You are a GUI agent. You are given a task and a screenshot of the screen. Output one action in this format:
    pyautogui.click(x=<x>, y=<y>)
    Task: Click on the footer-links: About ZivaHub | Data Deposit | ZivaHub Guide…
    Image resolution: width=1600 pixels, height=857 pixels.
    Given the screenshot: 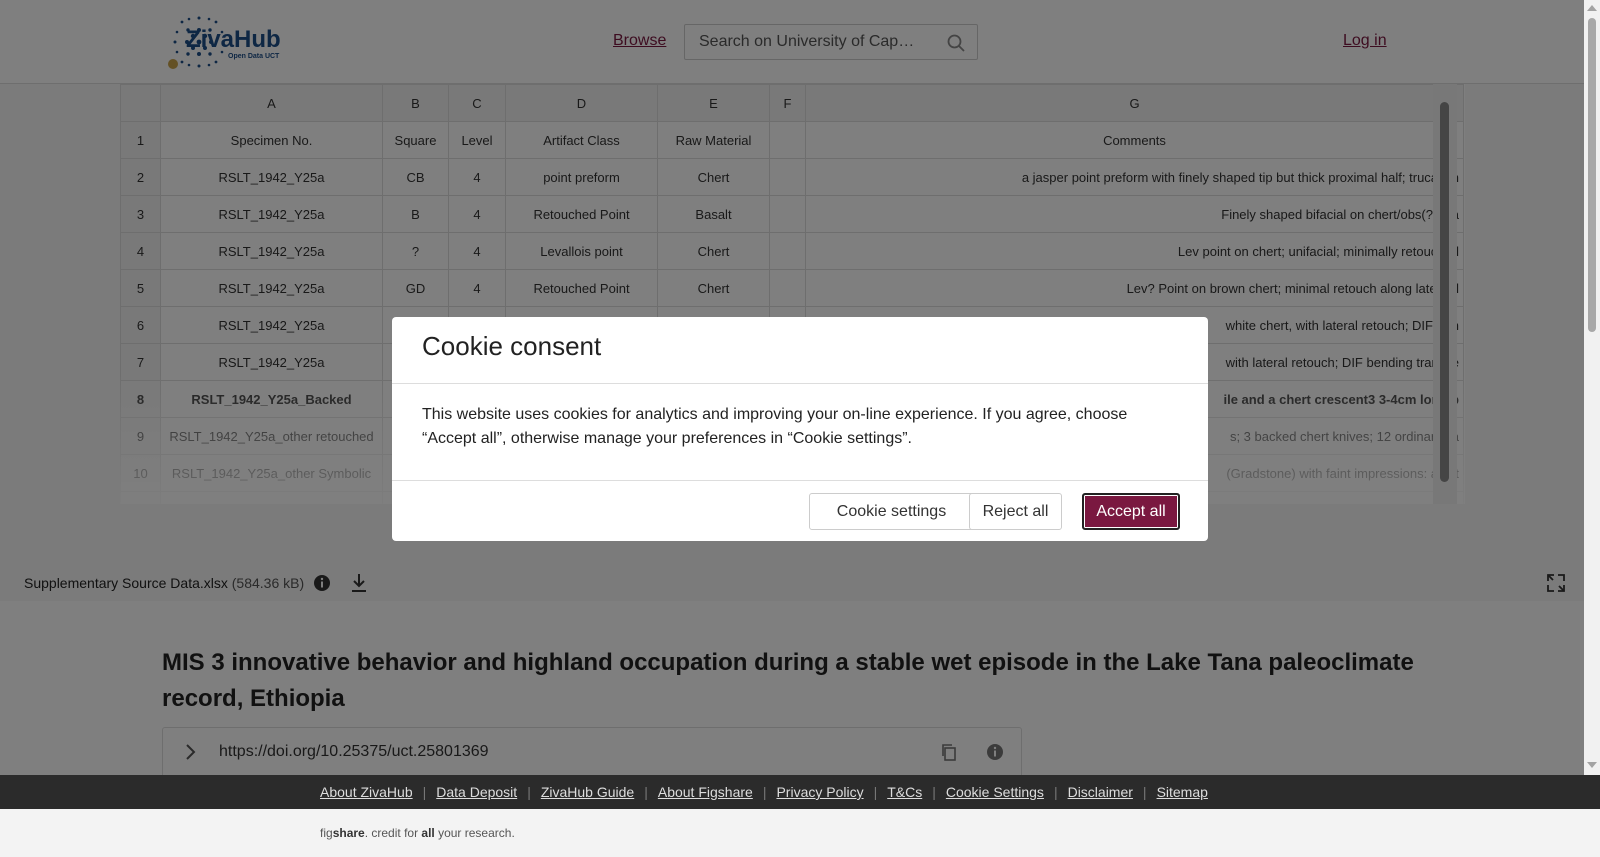 What is the action you would take?
    pyautogui.click(x=764, y=792)
    